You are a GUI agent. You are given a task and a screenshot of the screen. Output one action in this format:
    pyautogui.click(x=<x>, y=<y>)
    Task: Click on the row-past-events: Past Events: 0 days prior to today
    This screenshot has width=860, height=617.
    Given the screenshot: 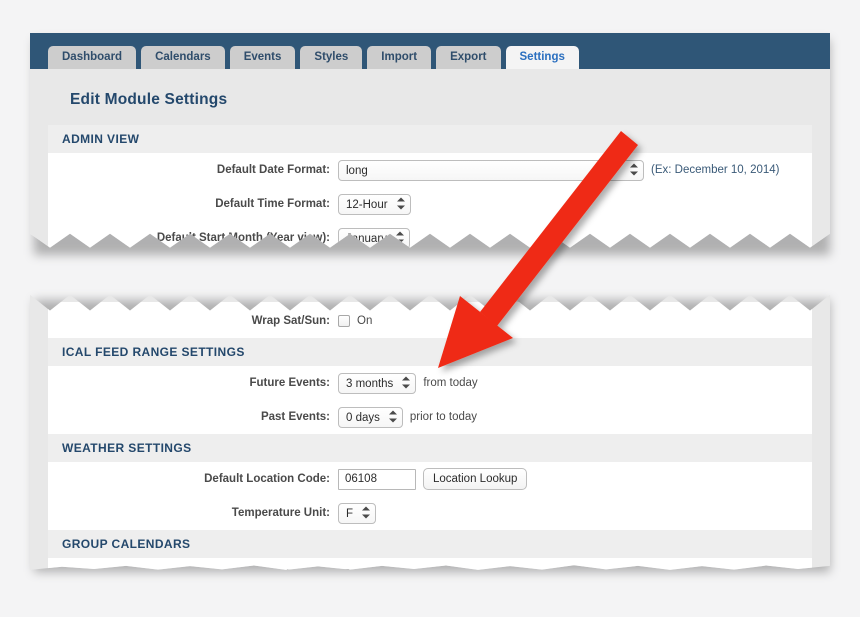 What is the action you would take?
    pyautogui.click(x=430, y=417)
    